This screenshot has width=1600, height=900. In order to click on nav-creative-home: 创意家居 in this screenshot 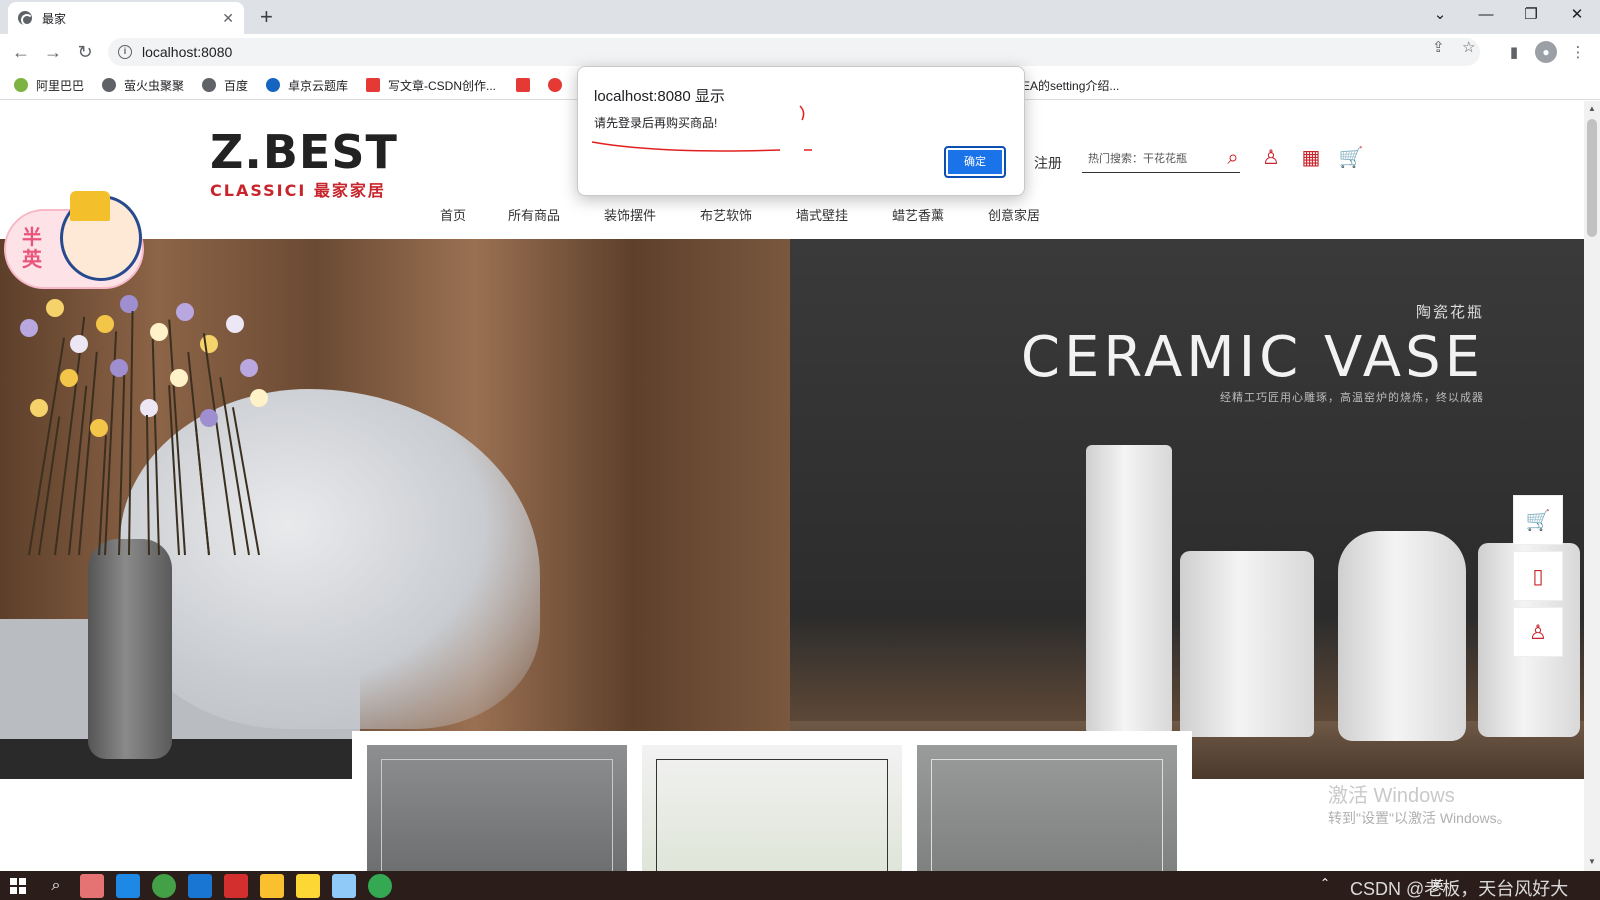, I will do `click(1014, 214)`.